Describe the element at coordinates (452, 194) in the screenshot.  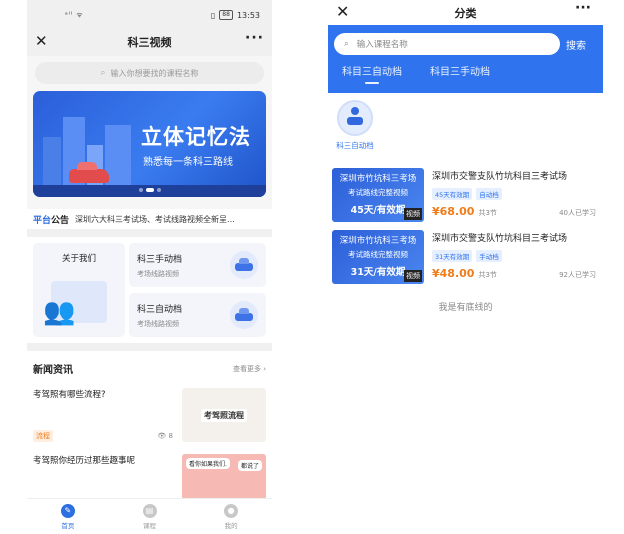
I see `validity-tag: 45天有效期` at that location.